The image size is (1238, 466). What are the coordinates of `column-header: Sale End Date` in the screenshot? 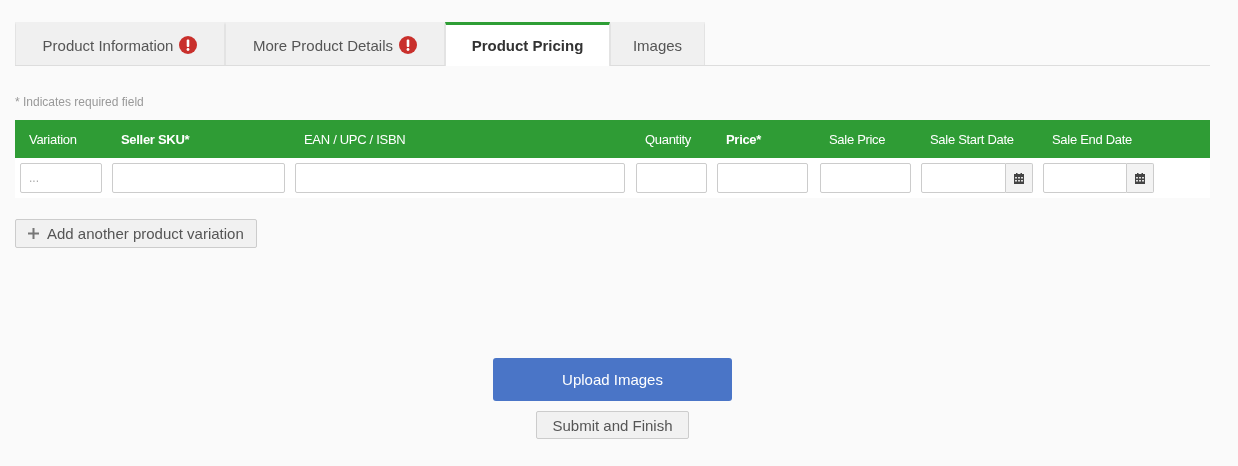 It's located at (1092, 139).